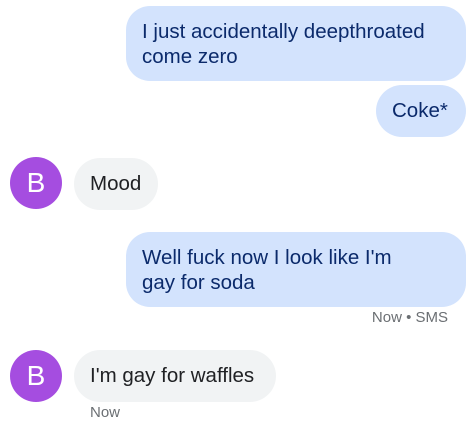 The width and height of the screenshot is (474, 428). What do you see at coordinates (409, 317) in the screenshot?
I see `message-status: Now • SMS` at bounding box center [409, 317].